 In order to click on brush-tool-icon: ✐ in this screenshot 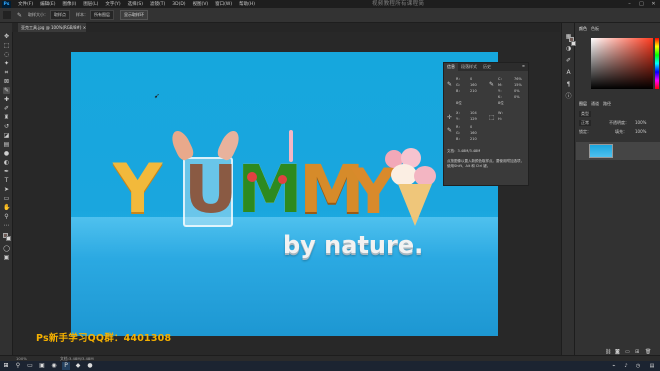, I will do `click(6, 108)`.